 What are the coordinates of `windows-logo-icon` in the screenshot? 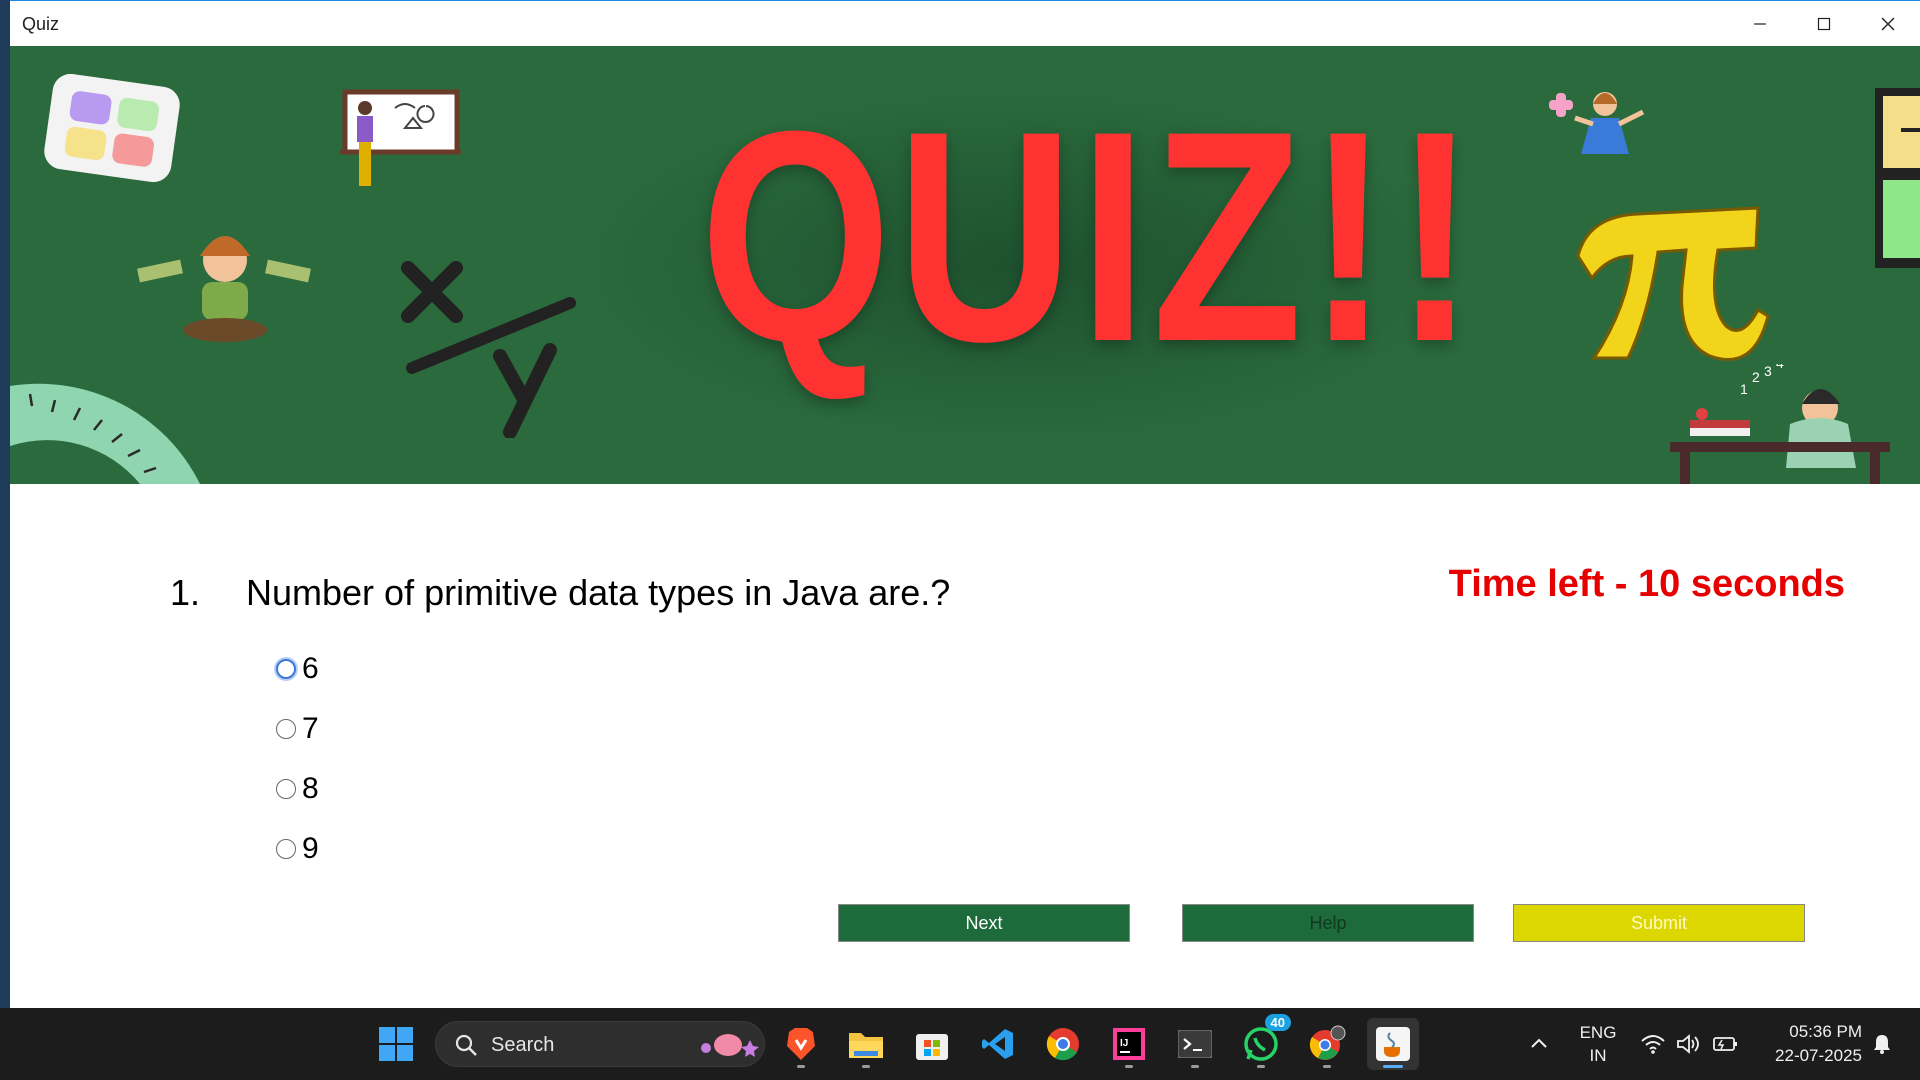 It's located at (396, 1044).